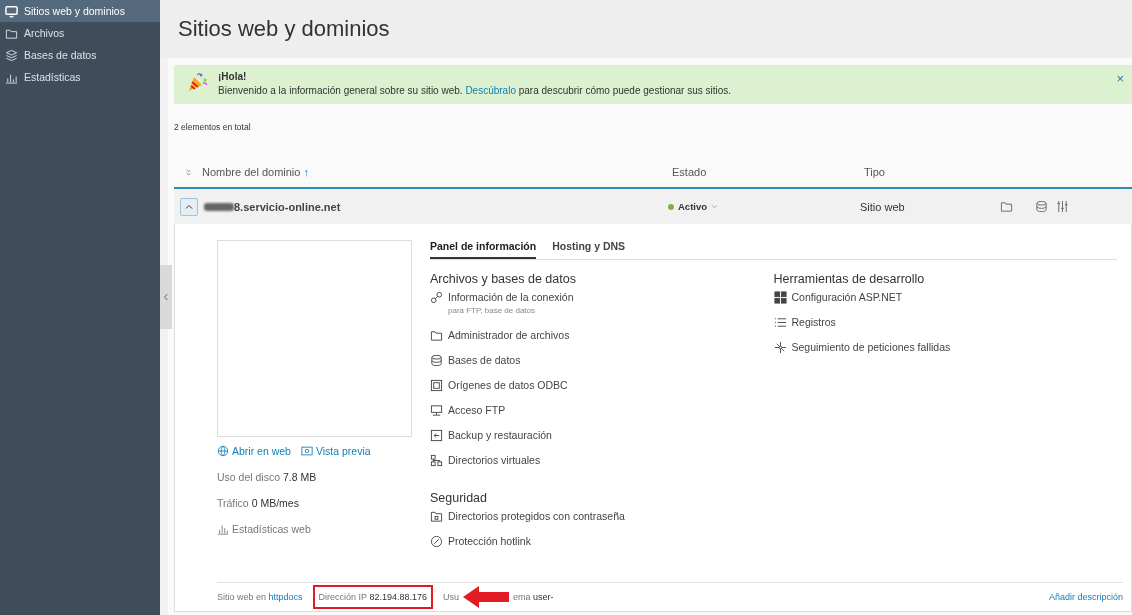  What do you see at coordinates (223, 529) in the screenshot?
I see `bar-chart-icon` at bounding box center [223, 529].